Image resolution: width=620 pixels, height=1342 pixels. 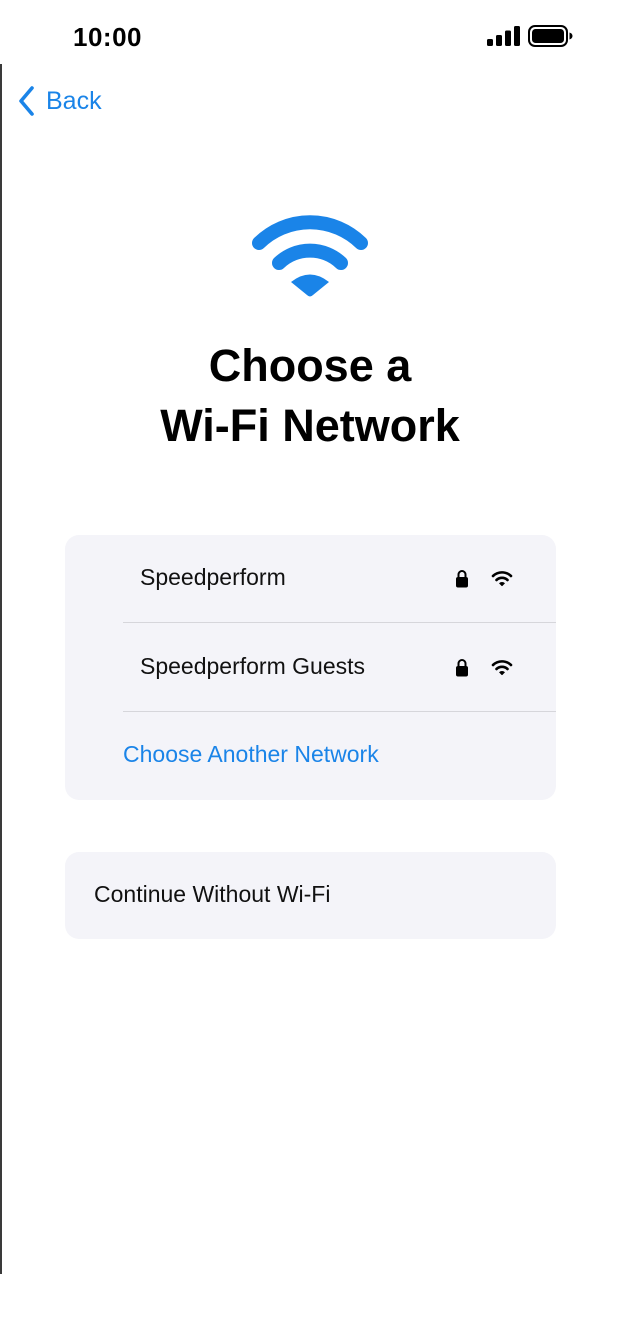 I want to click on network-row-speedperform-guests: Speedperform Guests, so click(x=310, y=668).